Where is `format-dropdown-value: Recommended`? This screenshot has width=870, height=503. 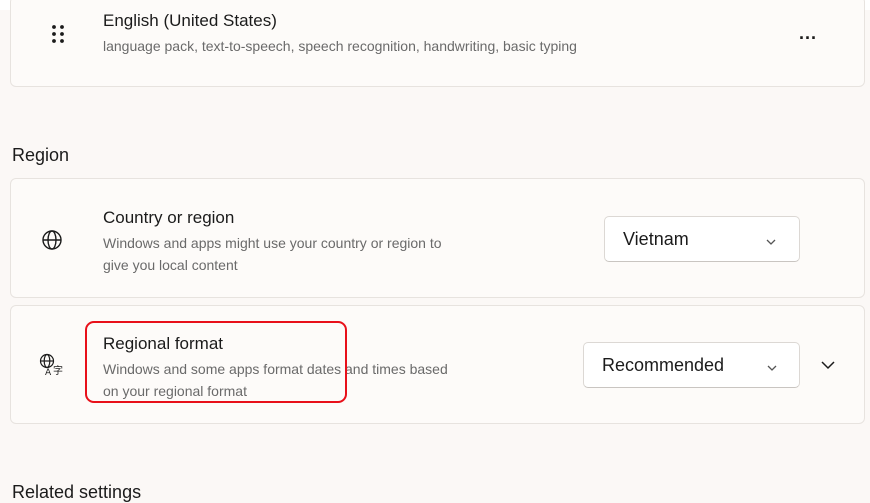 format-dropdown-value: Recommended is located at coordinates (663, 365).